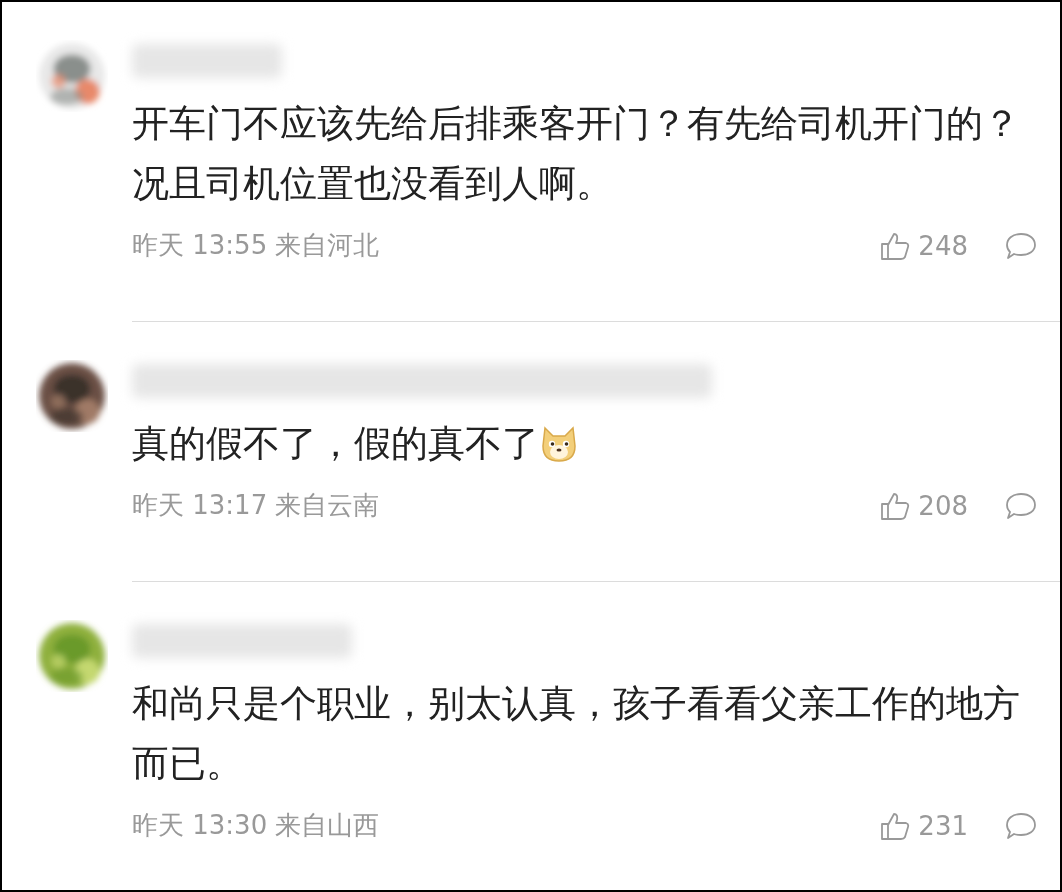 Image resolution: width=1062 pixels, height=892 pixels. What do you see at coordinates (576, 154) in the screenshot?
I see `comment-text: 开车门不应该先给后排乘客开门？有先给司机开门的？况且司机位置也没看到人啊。` at bounding box center [576, 154].